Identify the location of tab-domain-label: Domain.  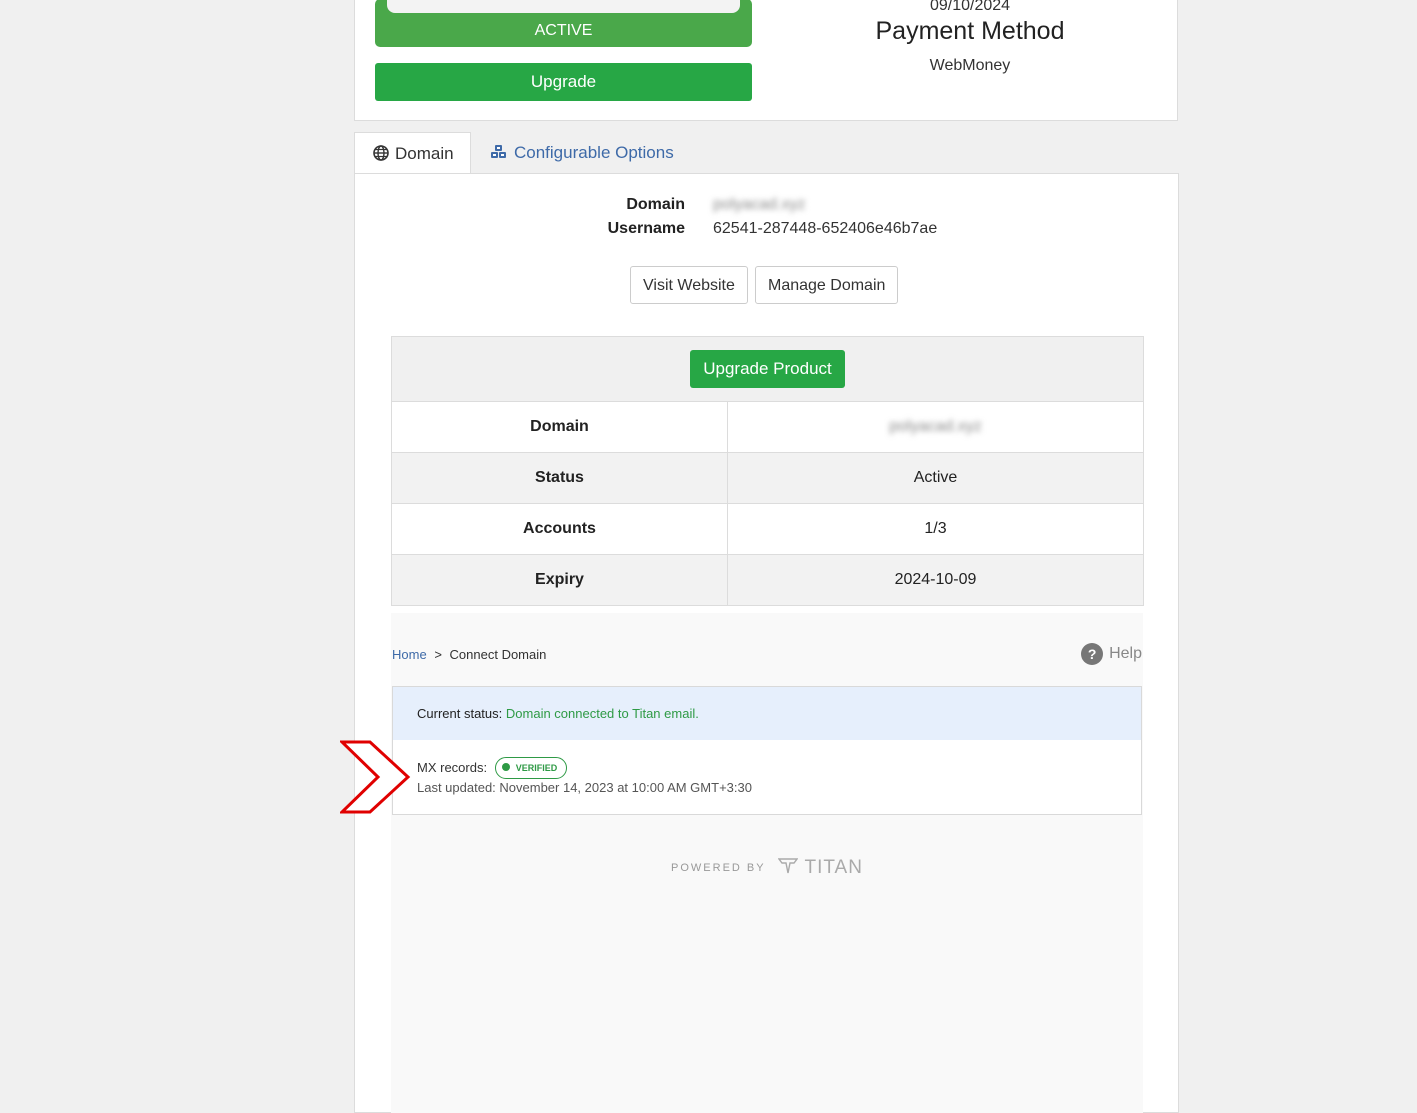
(424, 153).